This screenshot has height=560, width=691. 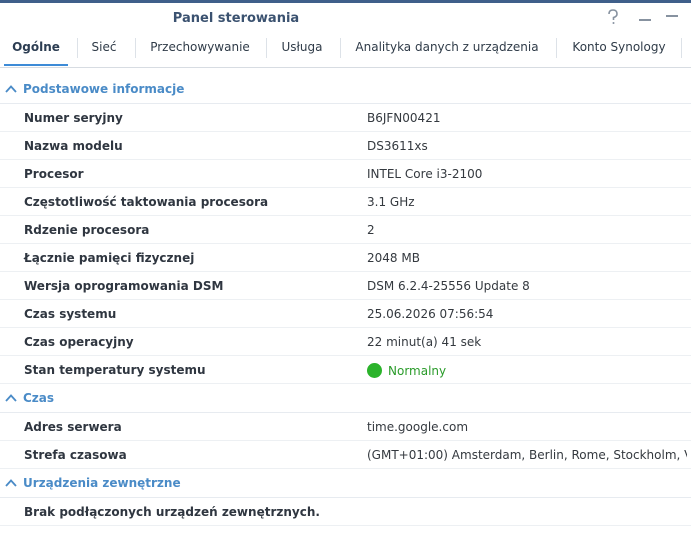 What do you see at coordinates (345, 483) in the screenshot?
I see `section-header-external-devices: Urządzenia zewnętrzne` at bounding box center [345, 483].